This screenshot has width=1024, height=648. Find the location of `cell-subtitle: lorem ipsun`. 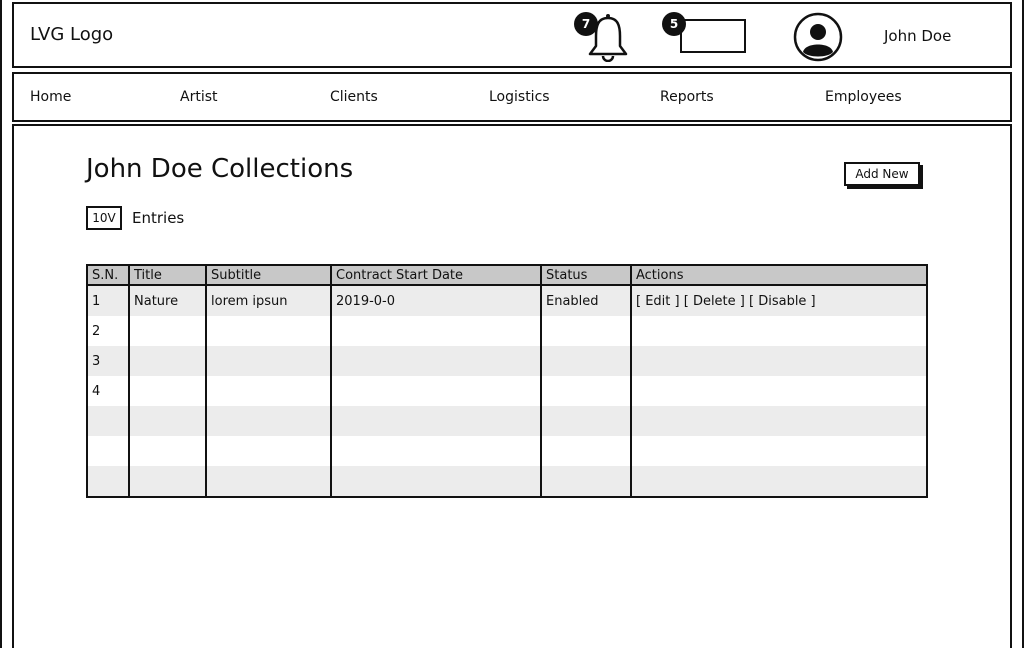

cell-subtitle: lorem ipsun is located at coordinates (268, 300).